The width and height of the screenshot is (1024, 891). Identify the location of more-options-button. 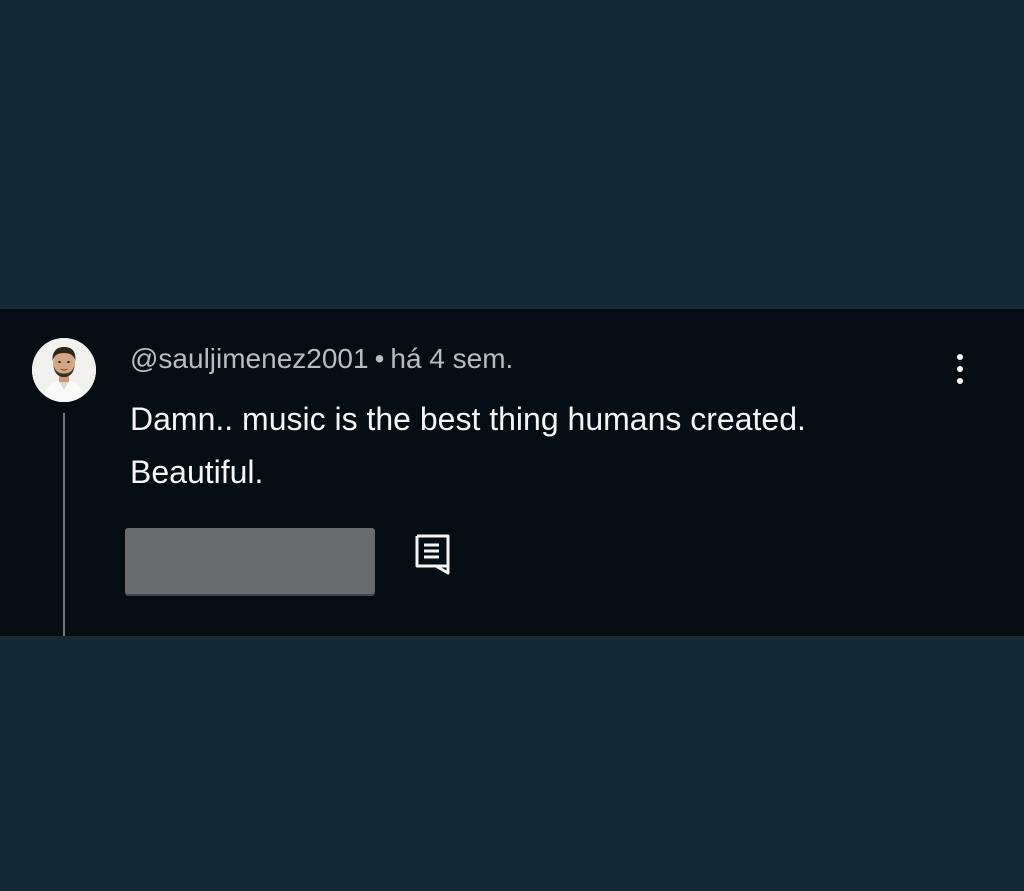
(960, 369).